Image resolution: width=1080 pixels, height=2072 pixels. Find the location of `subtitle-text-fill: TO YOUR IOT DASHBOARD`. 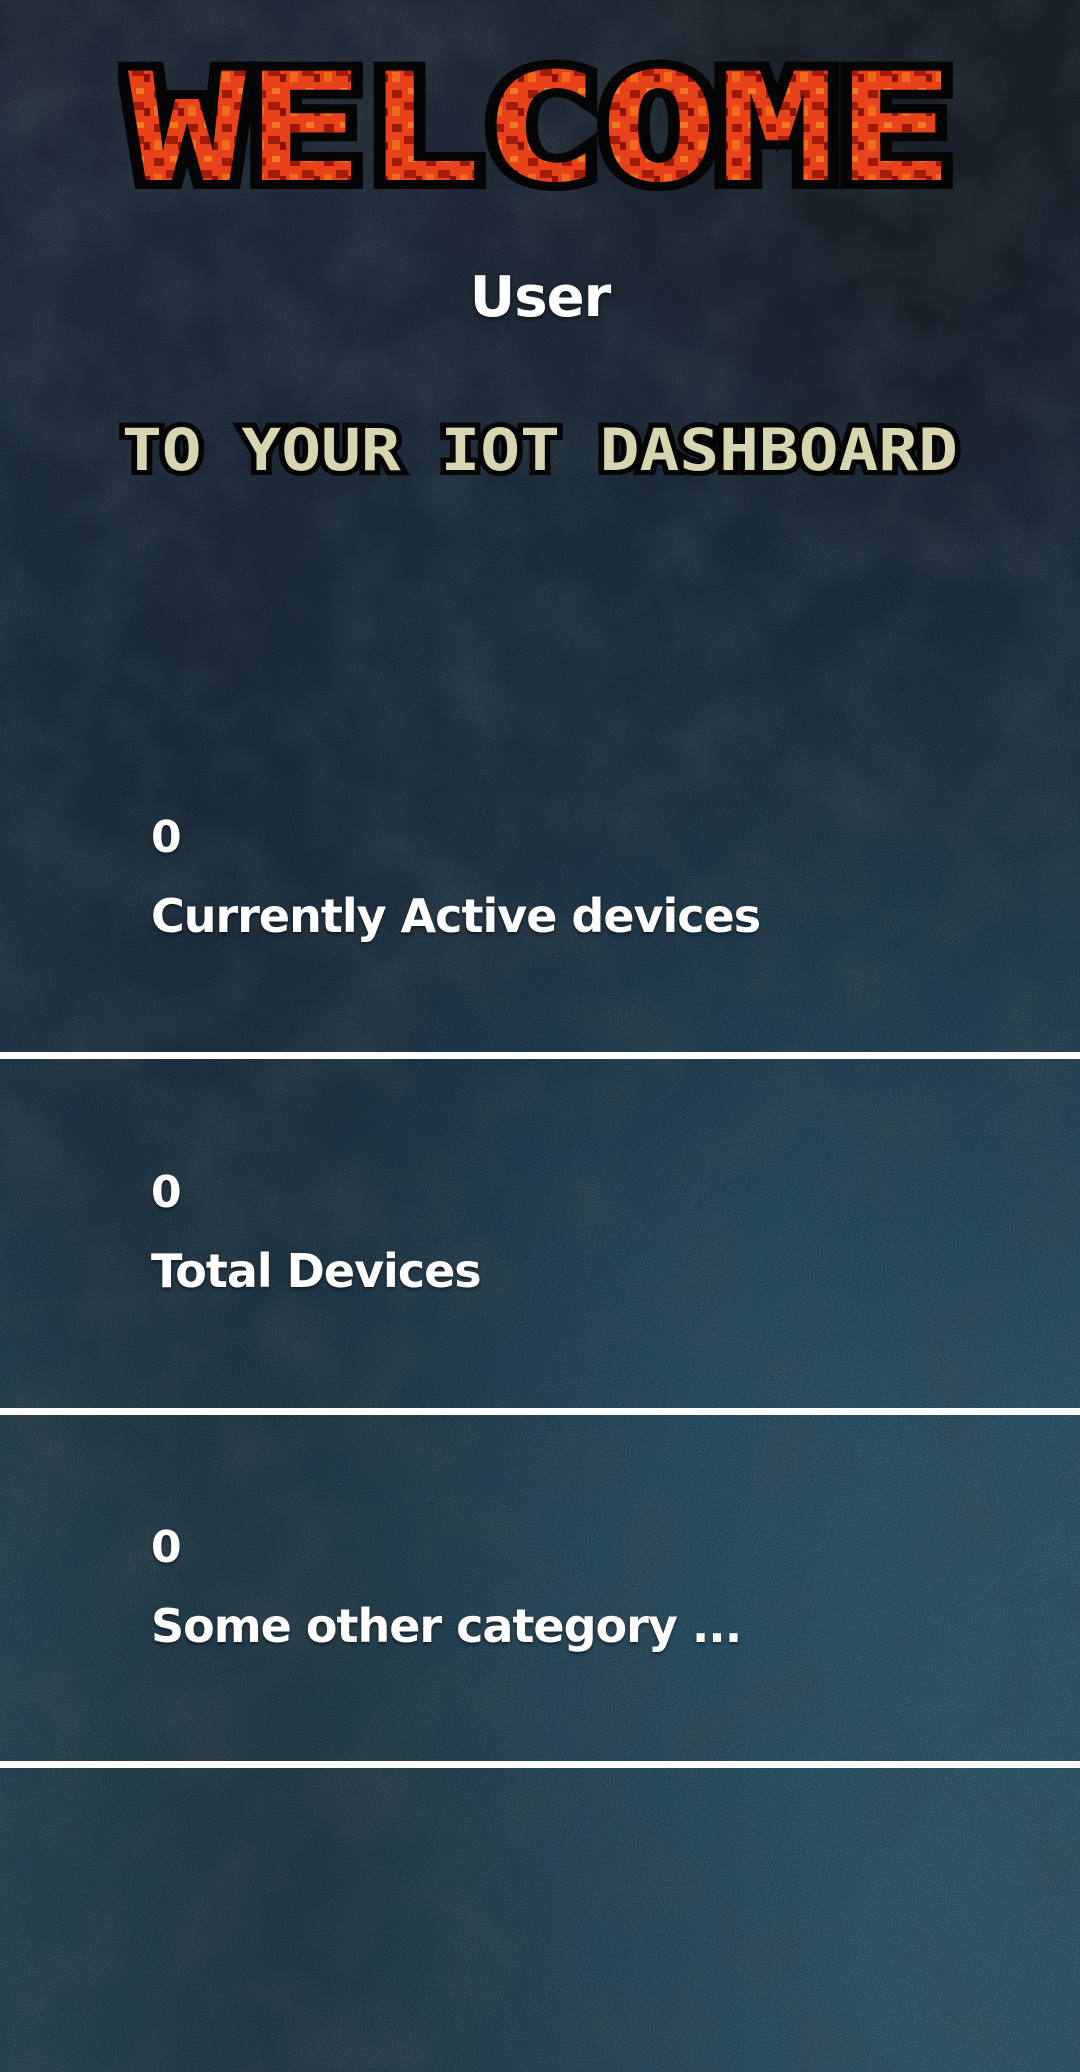

subtitle-text-fill: TO YOUR IOT DASHBOARD is located at coordinates (540, 448).